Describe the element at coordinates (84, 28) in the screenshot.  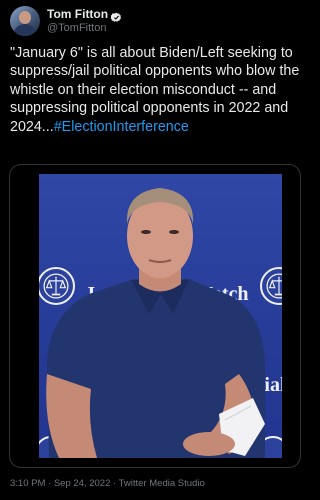
I see `author-handle: @TomFitton` at that location.